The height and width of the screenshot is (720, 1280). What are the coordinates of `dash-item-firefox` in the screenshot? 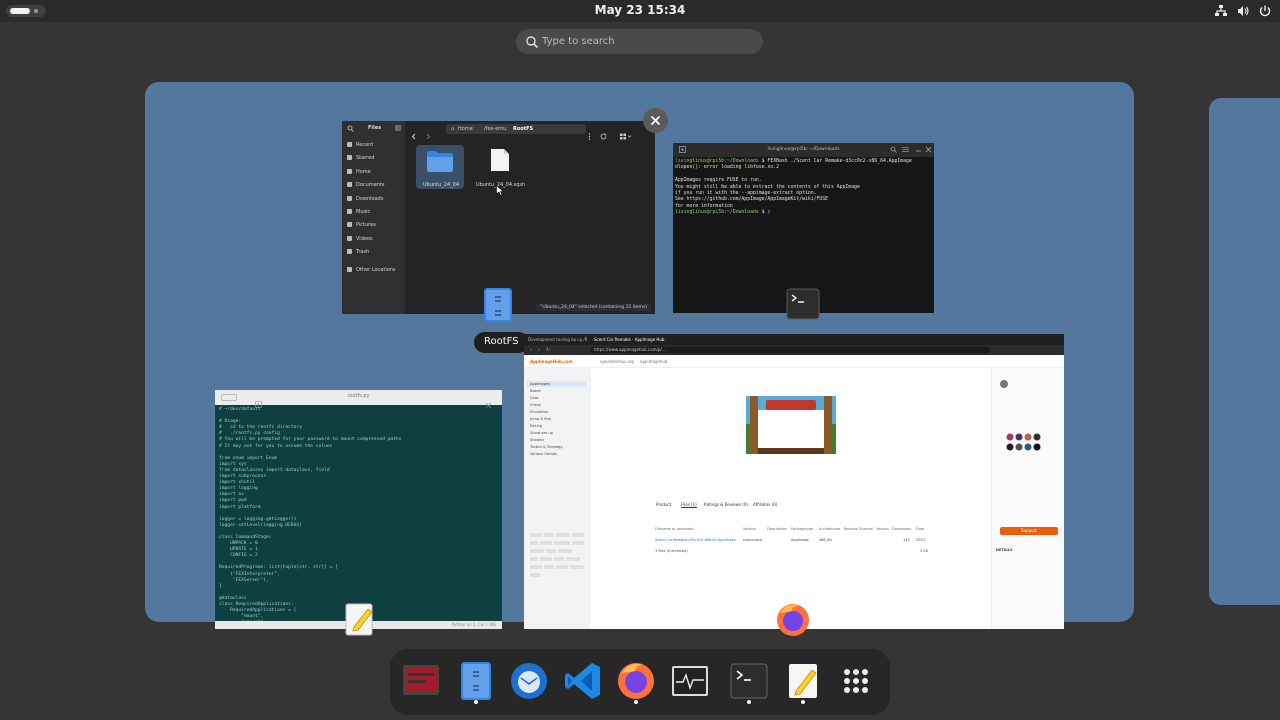 It's located at (636, 682).